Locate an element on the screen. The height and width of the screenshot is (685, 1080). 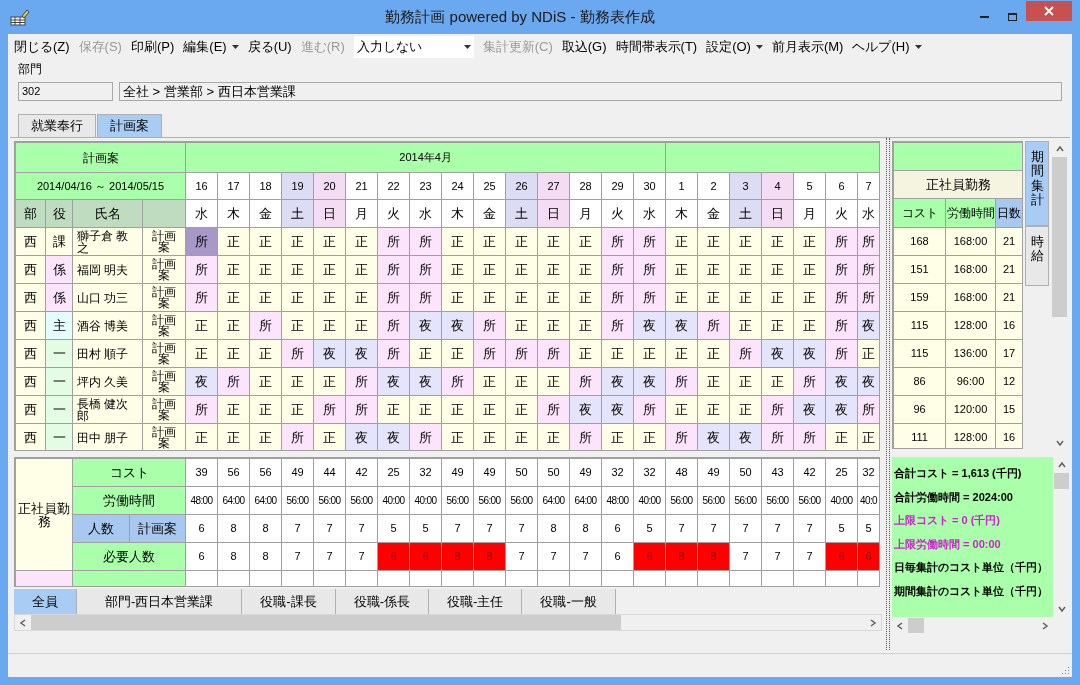
filter-tab: 部門-西日本営業課 is located at coordinates (160, 601).